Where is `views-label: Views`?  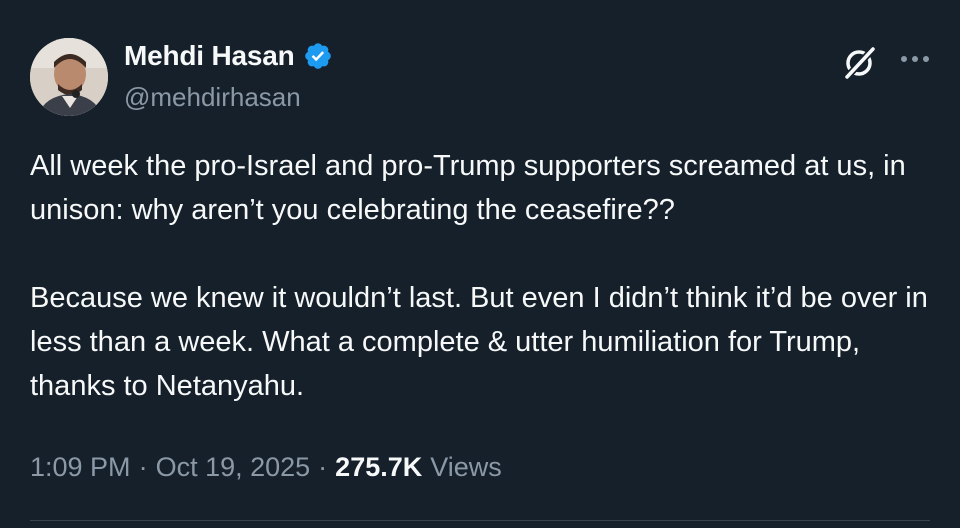 views-label: Views is located at coordinates (466, 467).